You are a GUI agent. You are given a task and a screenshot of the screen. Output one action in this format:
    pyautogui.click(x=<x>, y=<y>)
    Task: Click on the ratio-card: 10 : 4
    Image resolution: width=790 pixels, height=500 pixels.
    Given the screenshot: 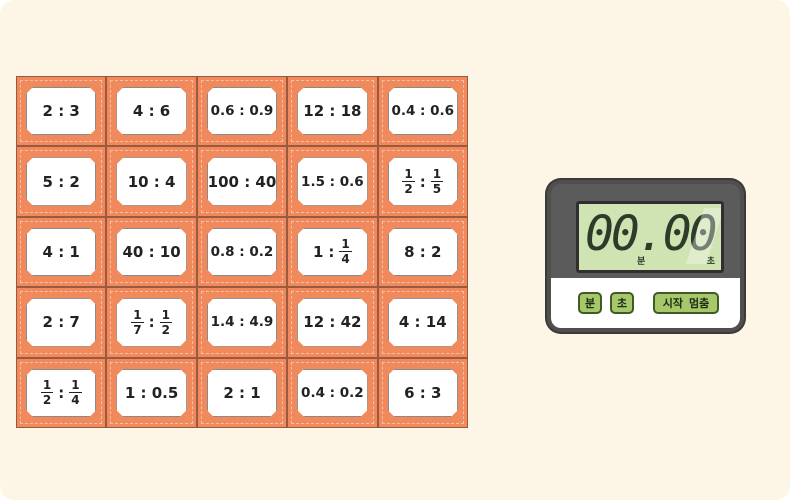 What is the action you would take?
    pyautogui.click(x=151, y=181)
    